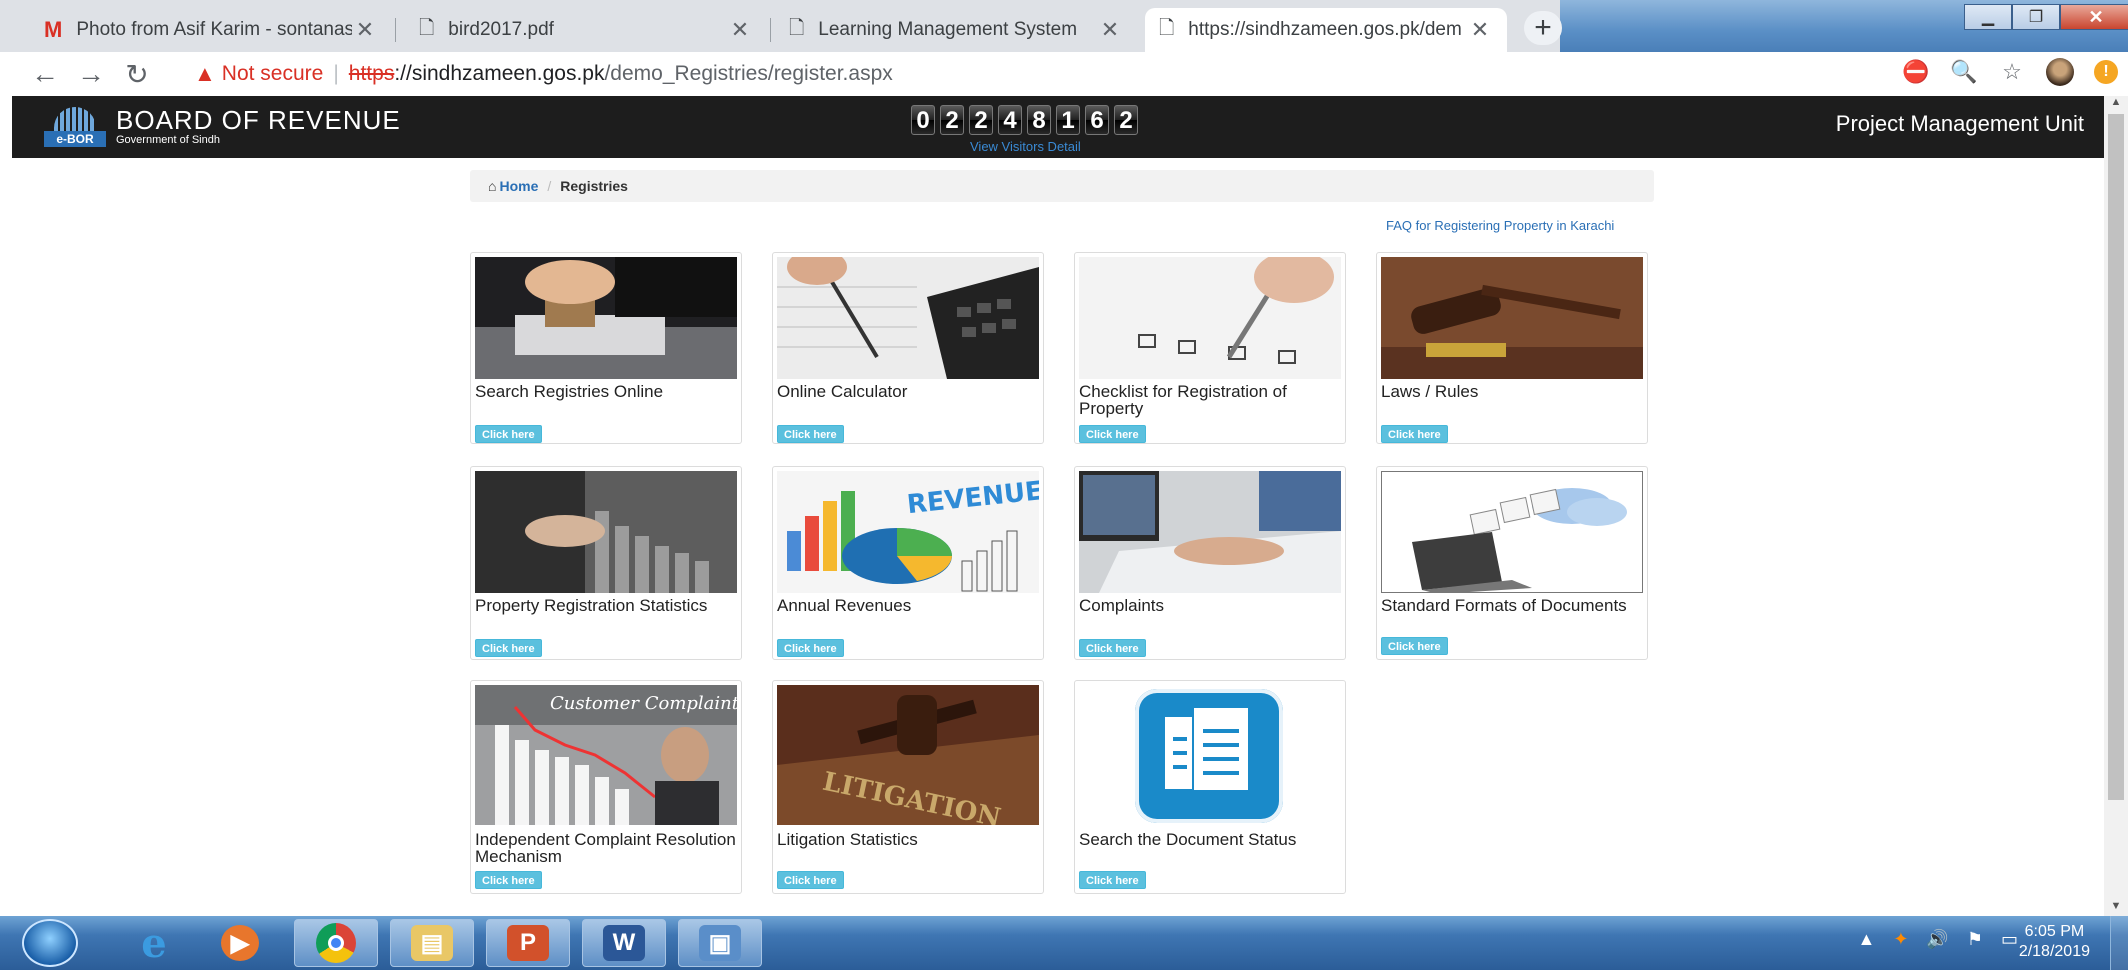 This screenshot has width=2128, height=970. I want to click on card-laws-rules: Laws / Rules Click here, so click(1512, 348).